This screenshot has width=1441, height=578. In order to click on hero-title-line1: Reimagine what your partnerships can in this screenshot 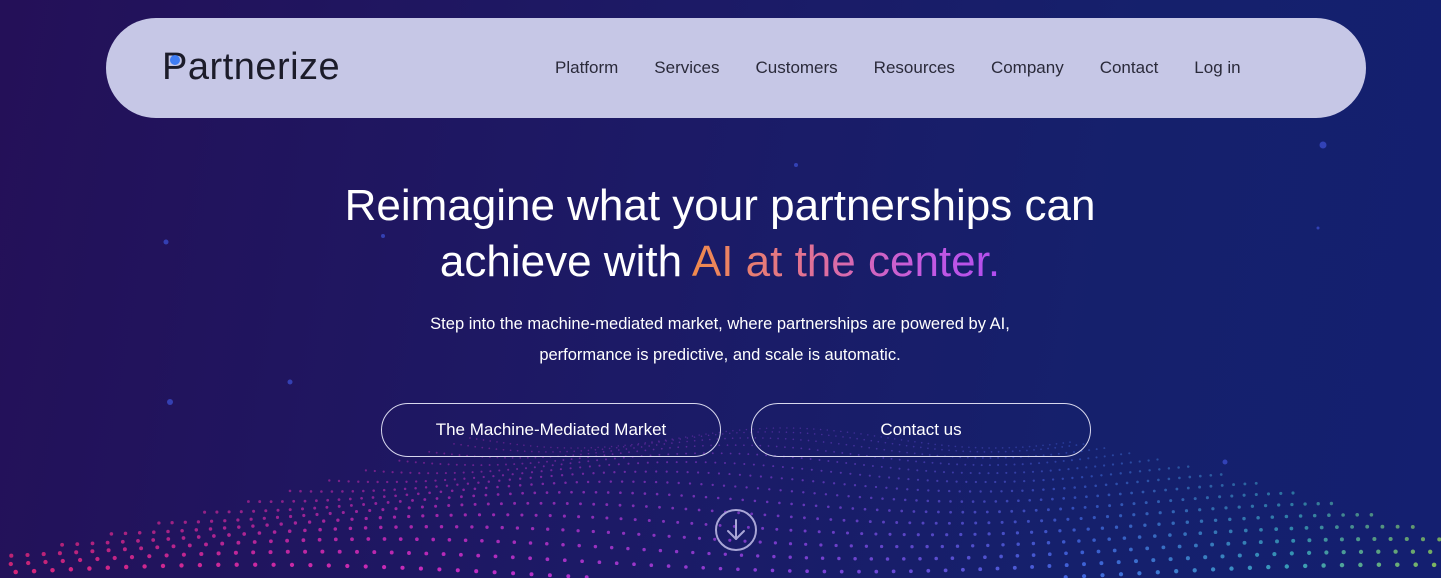, I will do `click(720, 205)`.